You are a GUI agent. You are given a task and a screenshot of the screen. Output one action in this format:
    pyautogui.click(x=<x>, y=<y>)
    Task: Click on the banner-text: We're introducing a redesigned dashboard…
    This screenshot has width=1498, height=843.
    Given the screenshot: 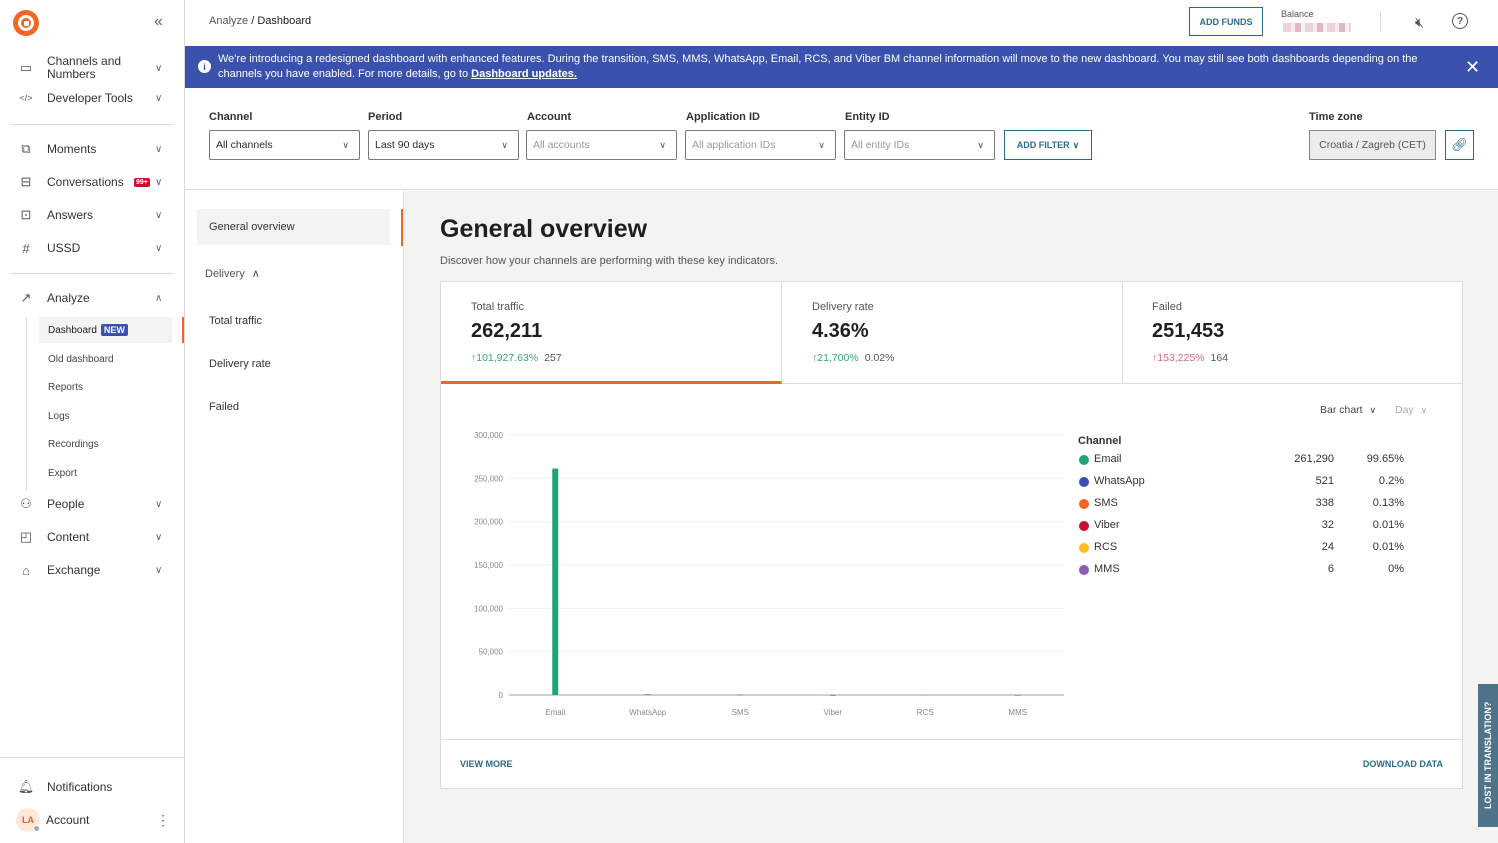 What is the action you would take?
    pyautogui.click(x=828, y=67)
    